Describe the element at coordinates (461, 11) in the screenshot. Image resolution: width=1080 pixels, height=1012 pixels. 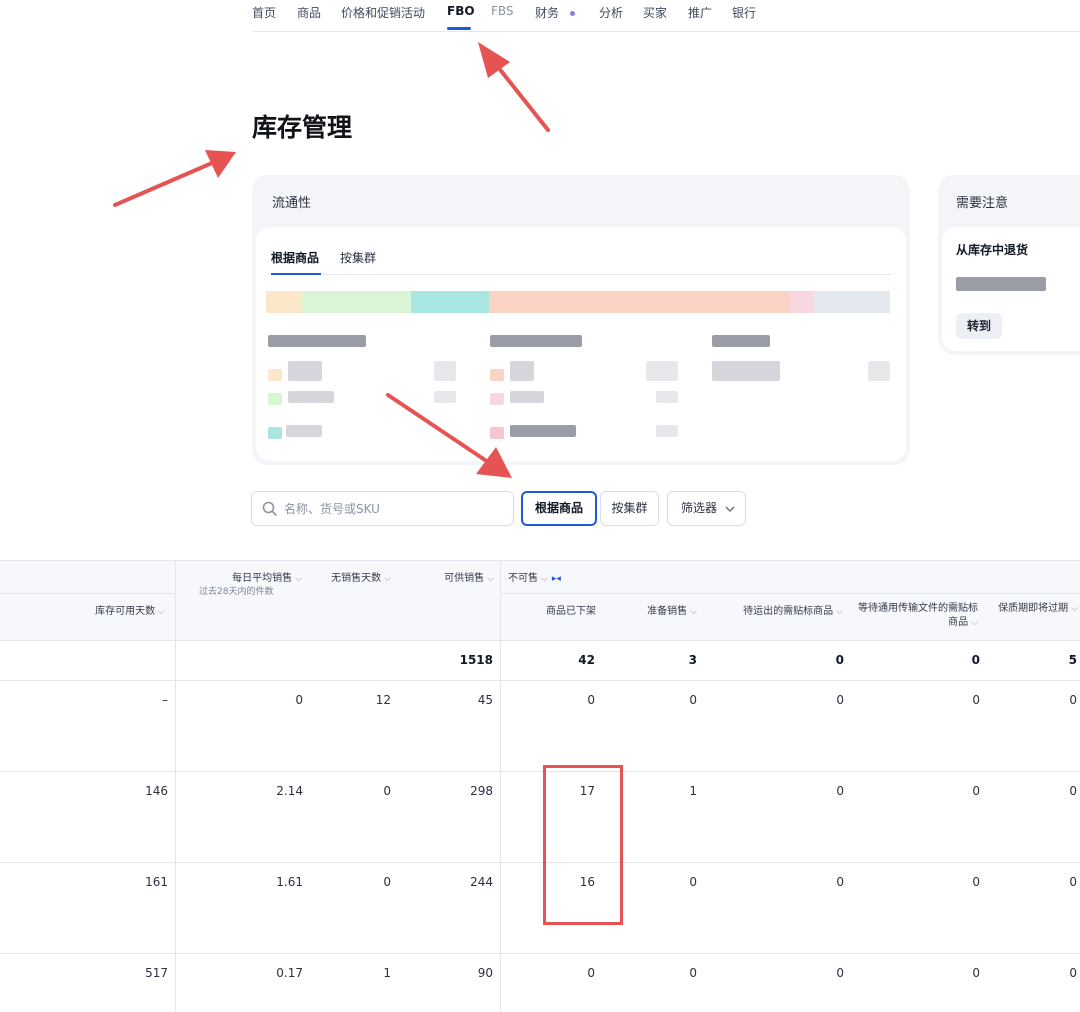
I see `nav-fbo: FBO` at that location.